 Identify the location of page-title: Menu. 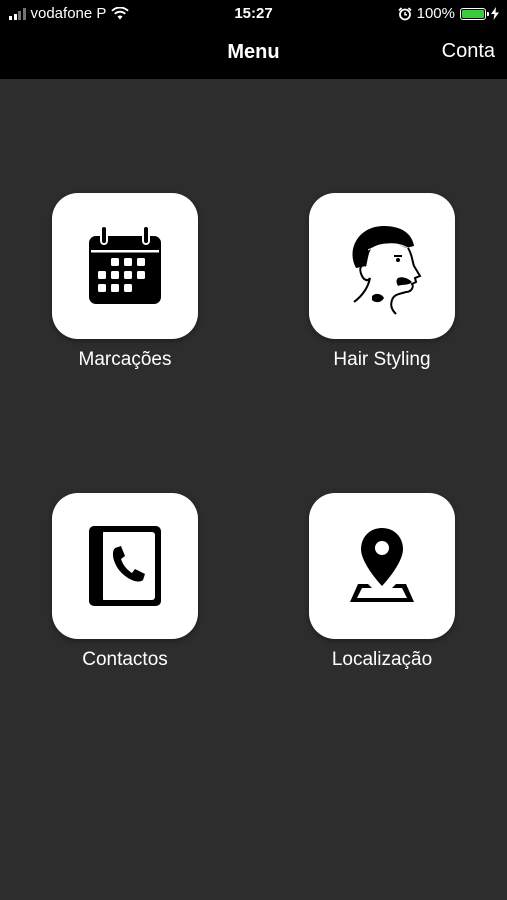
(253, 52).